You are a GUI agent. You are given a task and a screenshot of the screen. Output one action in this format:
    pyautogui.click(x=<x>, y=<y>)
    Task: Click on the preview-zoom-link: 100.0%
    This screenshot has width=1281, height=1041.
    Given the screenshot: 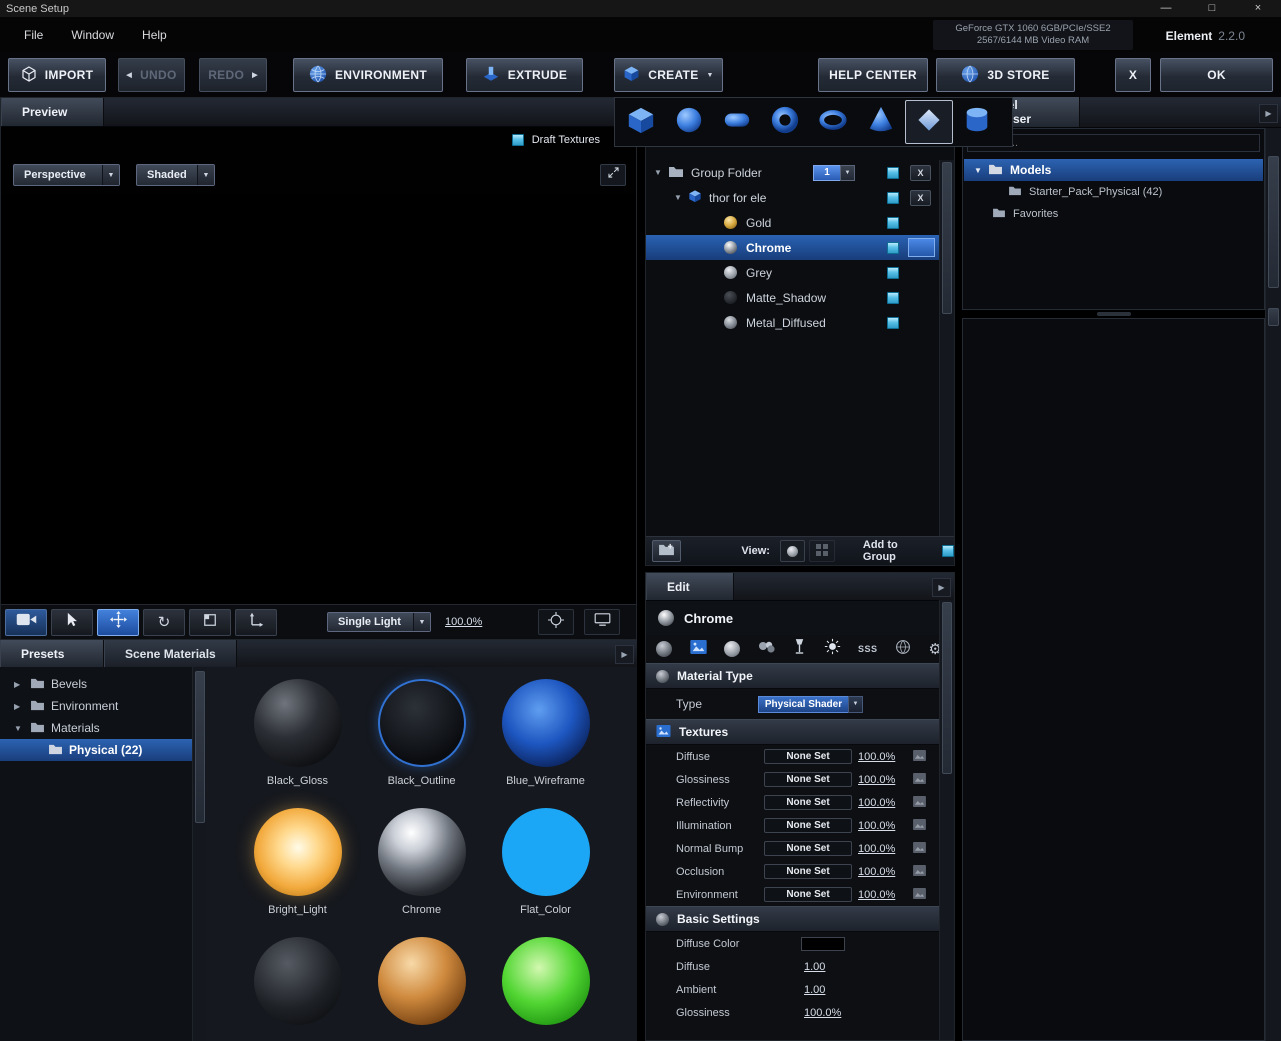 What is the action you would take?
    pyautogui.click(x=463, y=622)
    